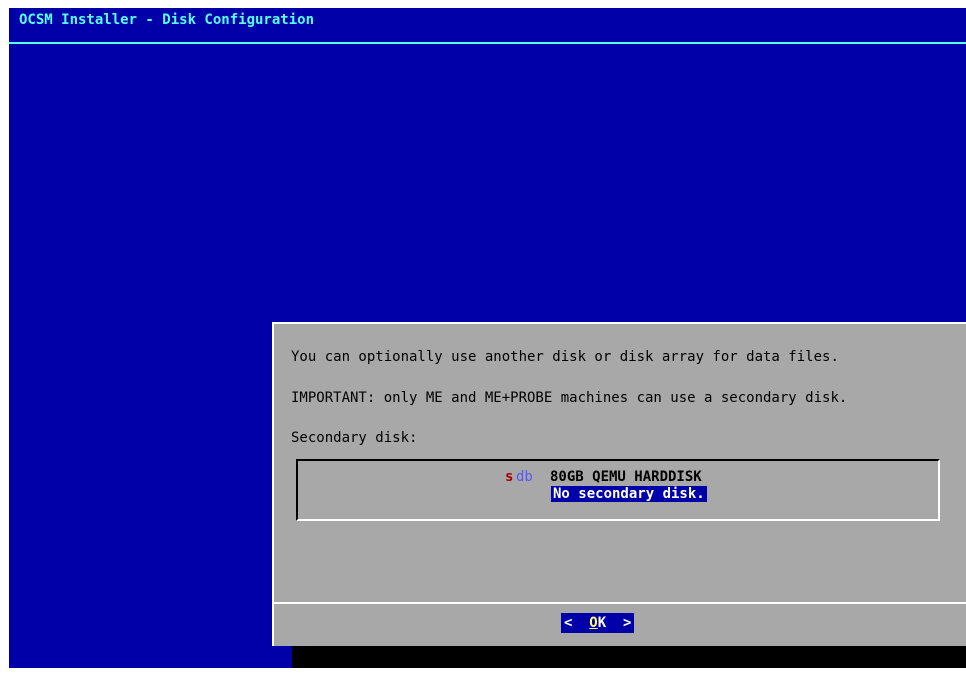 This screenshot has height=673, width=966. I want to click on secondary-disk-label: Secondary disk:, so click(354, 438).